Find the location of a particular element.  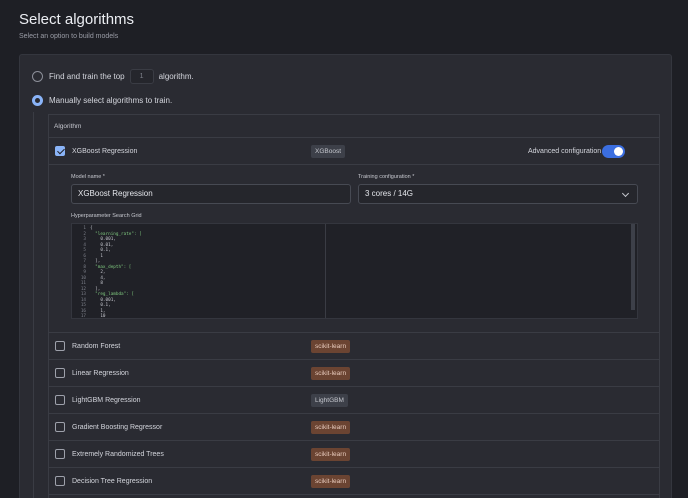

code-line: 14 0.001, is located at coordinates (94, 300).